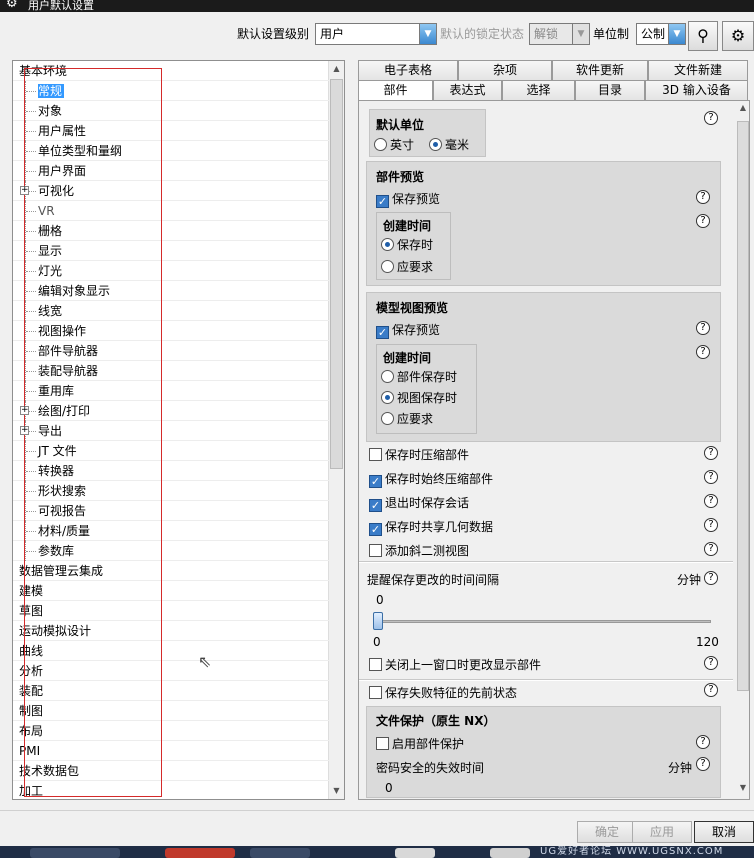 This screenshot has height=858, width=754. What do you see at coordinates (171, 171) in the screenshot?
I see `tree-item: 用户界面` at bounding box center [171, 171].